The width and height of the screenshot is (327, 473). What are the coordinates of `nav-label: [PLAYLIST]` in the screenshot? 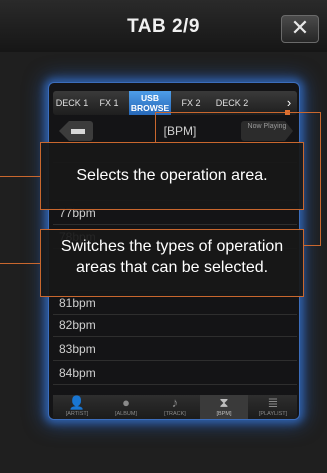 It's located at (273, 414).